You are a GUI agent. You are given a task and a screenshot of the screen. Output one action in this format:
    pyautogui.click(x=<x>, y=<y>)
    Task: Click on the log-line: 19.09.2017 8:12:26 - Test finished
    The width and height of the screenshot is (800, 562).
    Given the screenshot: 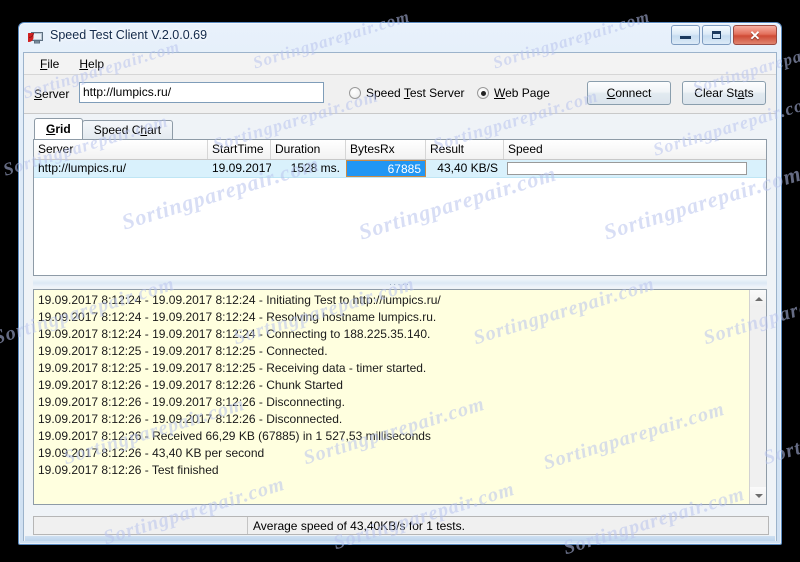 What is the action you would take?
    pyautogui.click(x=128, y=470)
    